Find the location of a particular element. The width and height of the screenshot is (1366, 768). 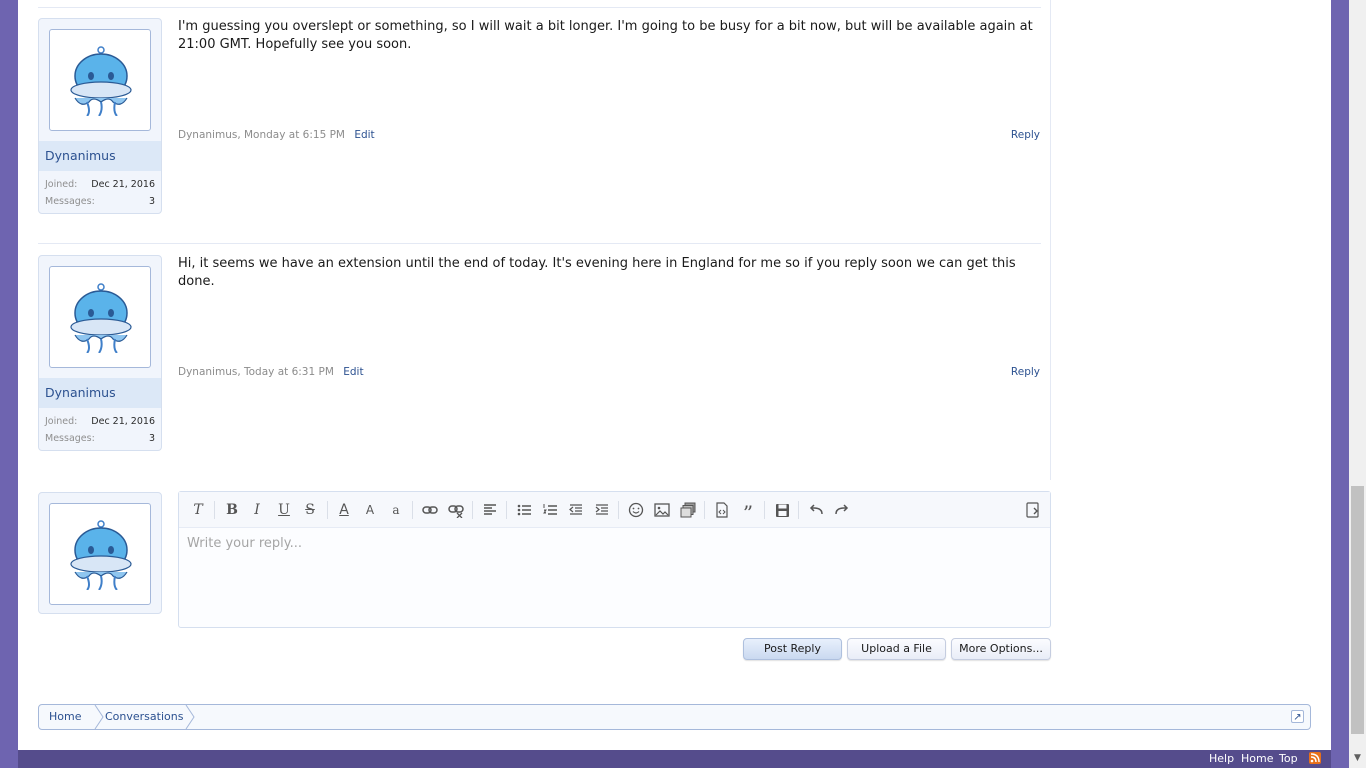

underline-button: U is located at coordinates (284, 510).